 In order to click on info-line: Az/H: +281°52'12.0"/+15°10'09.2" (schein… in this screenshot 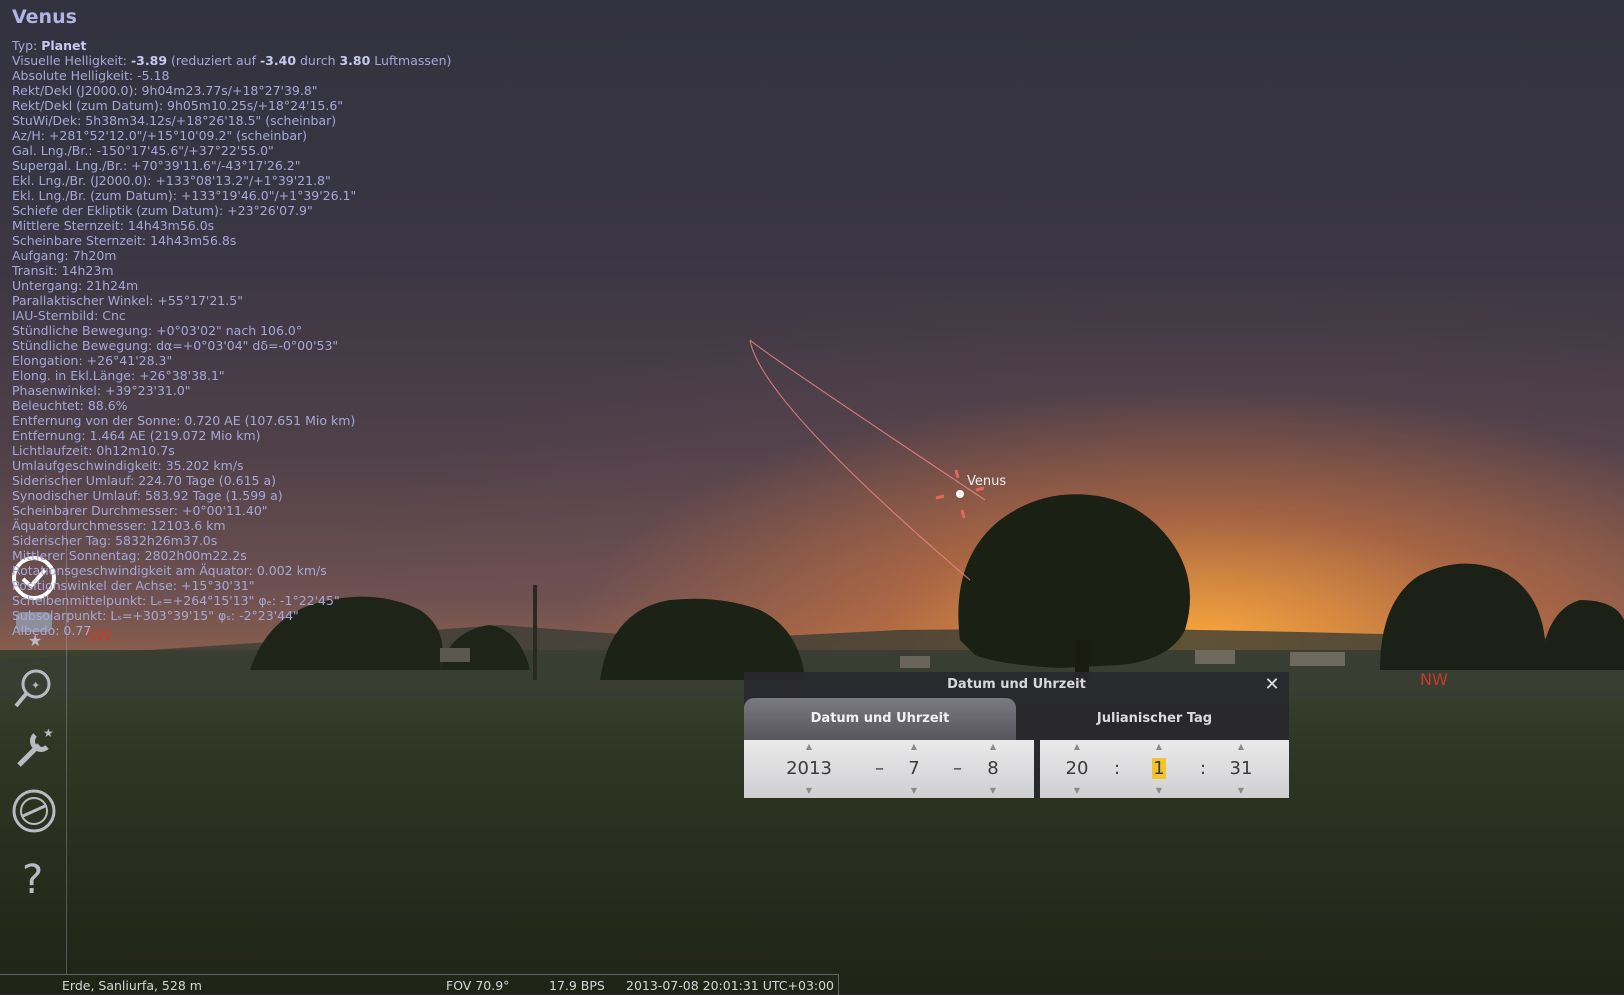, I will do `click(160, 135)`.